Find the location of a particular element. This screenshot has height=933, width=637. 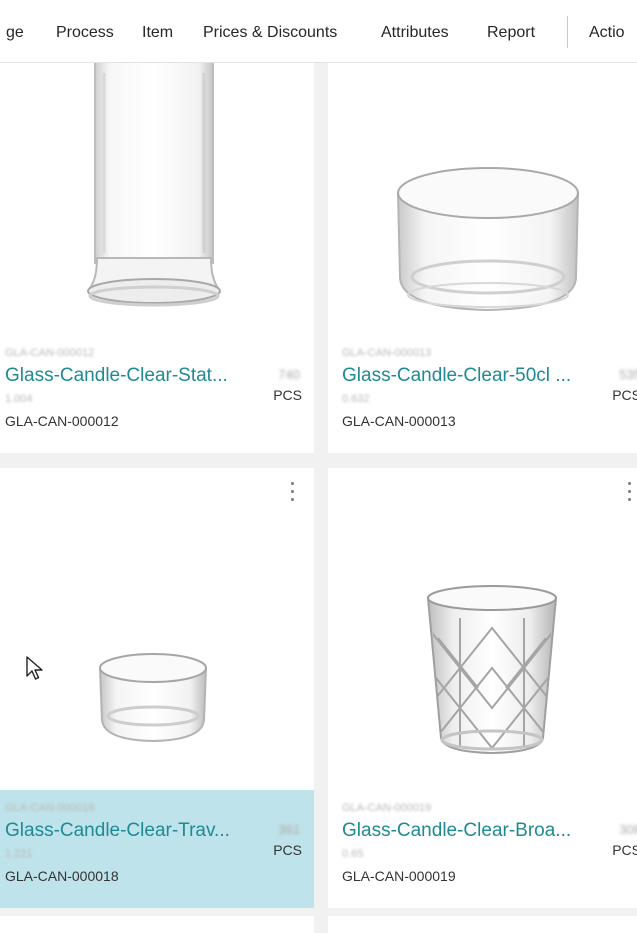

toolbar-separator is located at coordinates (567, 32).